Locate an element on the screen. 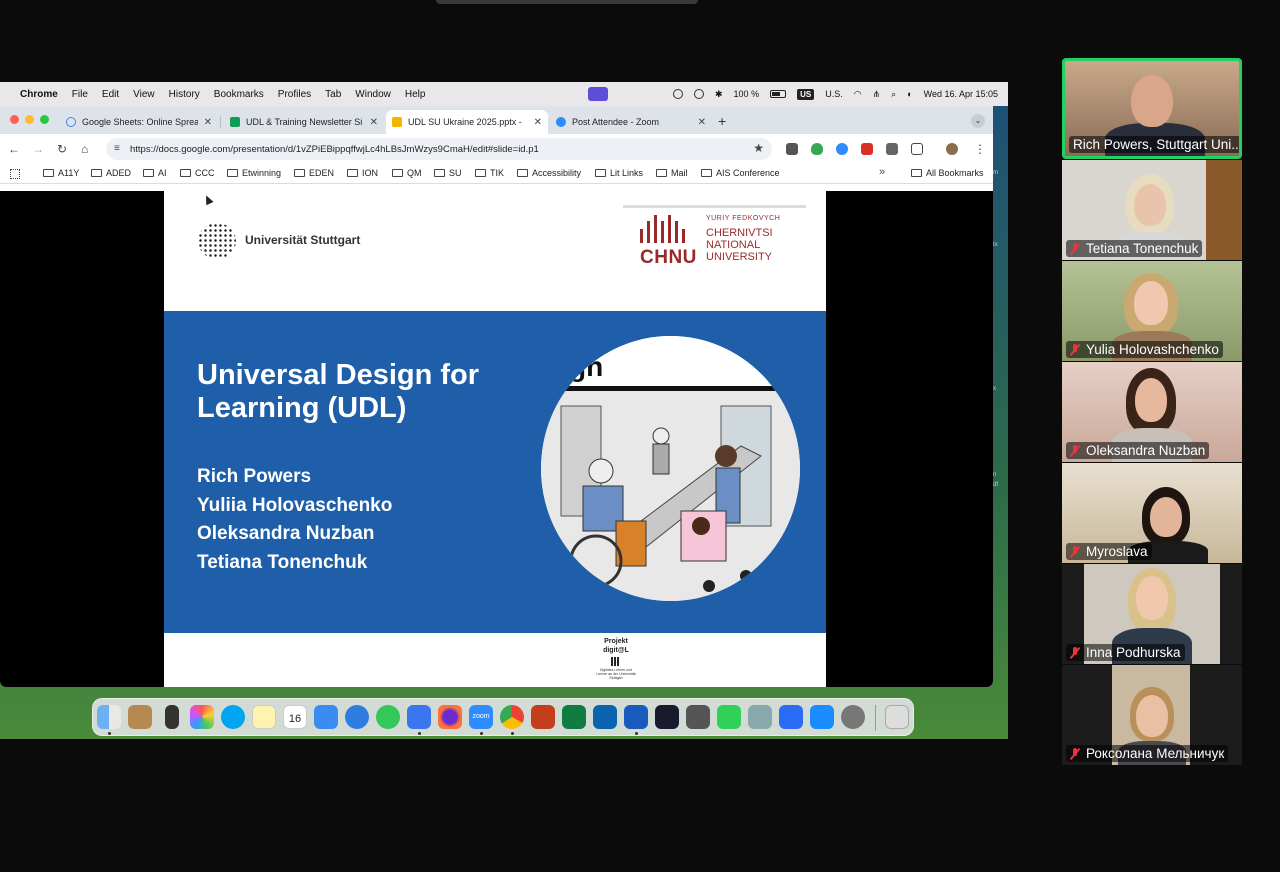 The width and height of the screenshot is (1280, 872). bookmark-folder: Accessibility is located at coordinates (549, 173).